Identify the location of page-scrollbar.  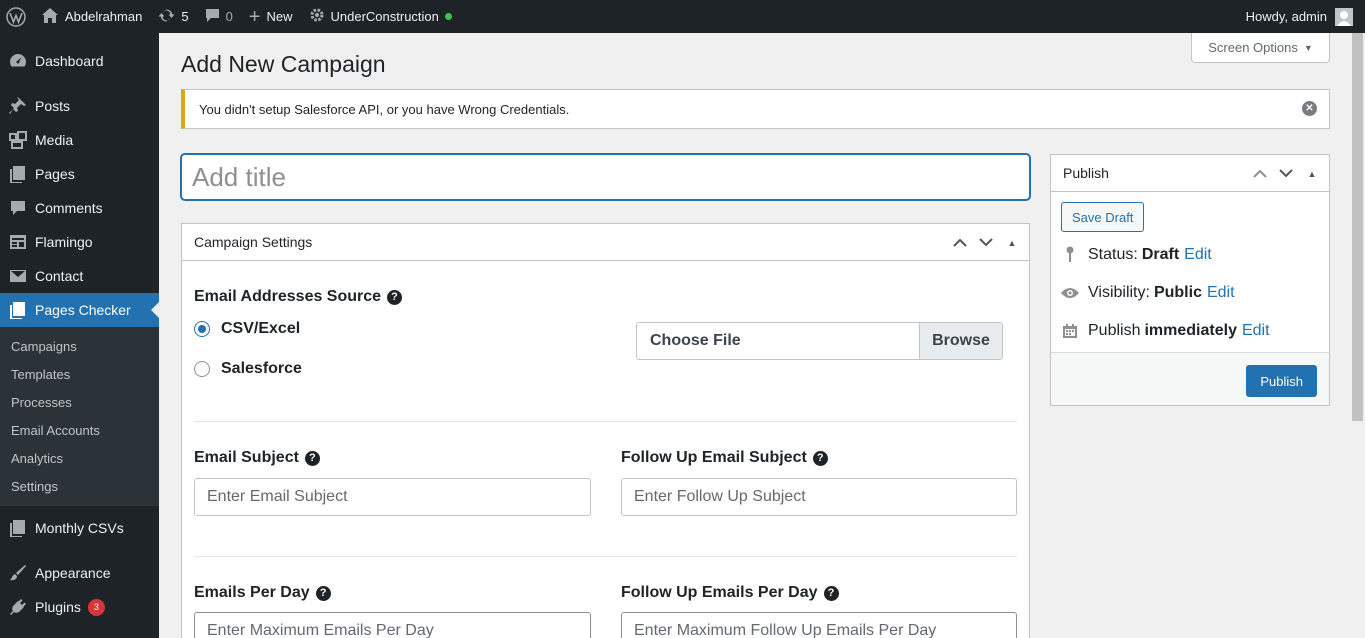
(1357, 335).